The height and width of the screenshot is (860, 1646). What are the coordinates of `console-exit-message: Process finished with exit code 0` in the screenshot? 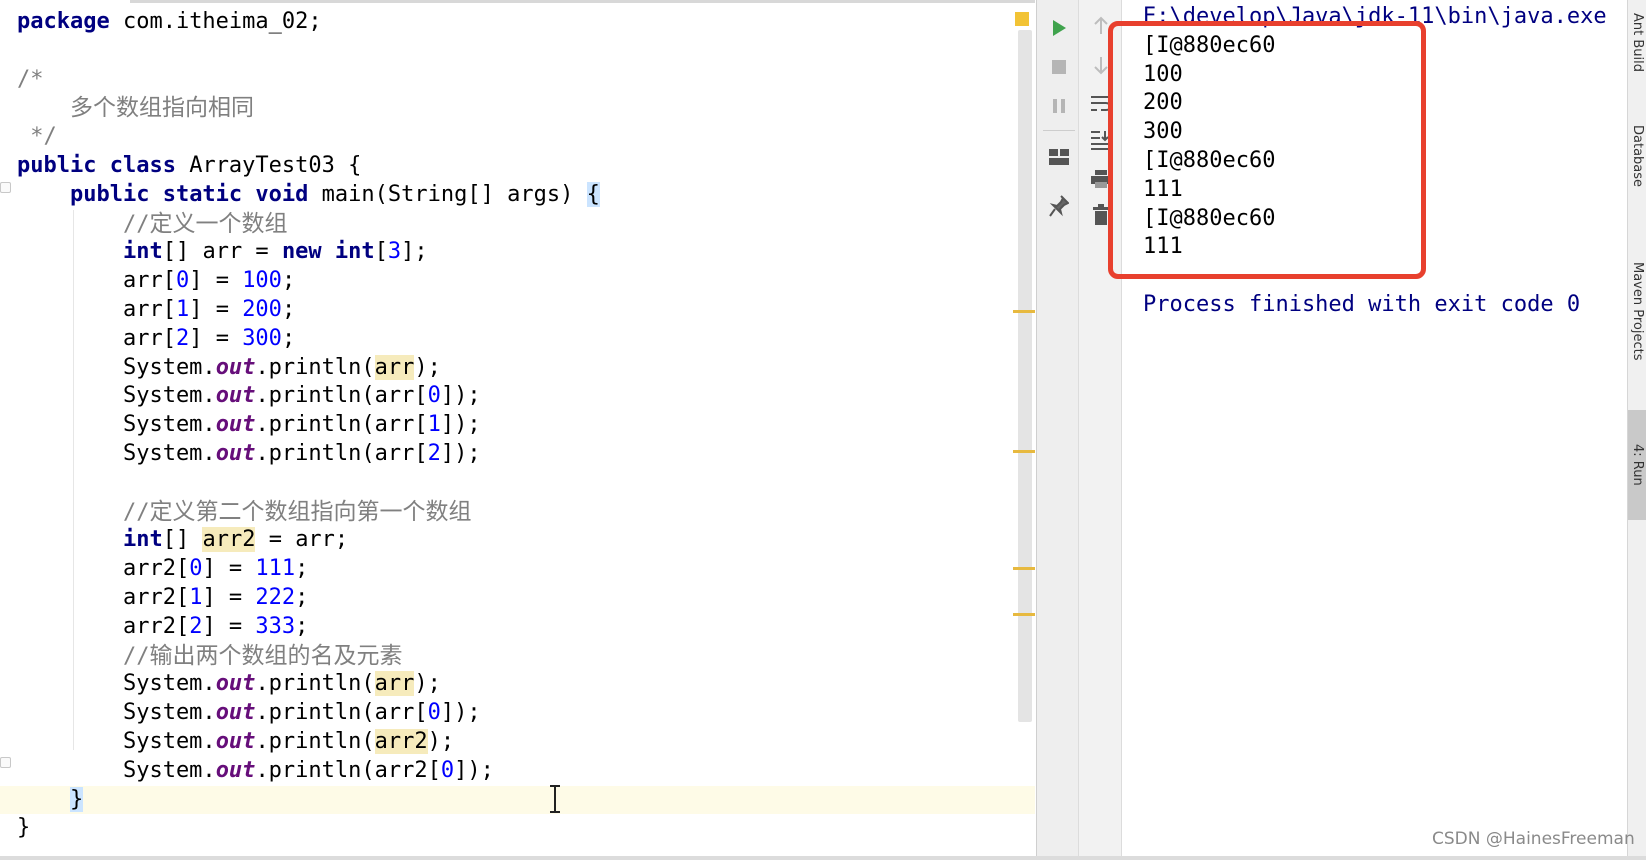 It's located at (1362, 304).